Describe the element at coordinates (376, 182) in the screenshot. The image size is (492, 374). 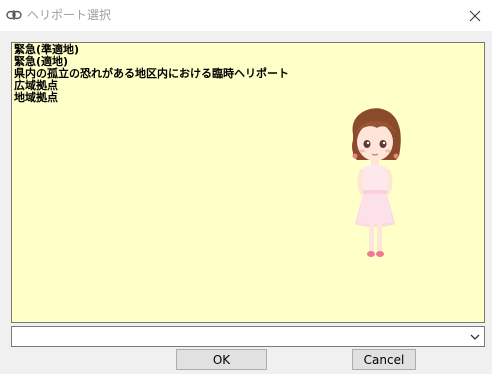
I see `girl-character-illustration` at that location.